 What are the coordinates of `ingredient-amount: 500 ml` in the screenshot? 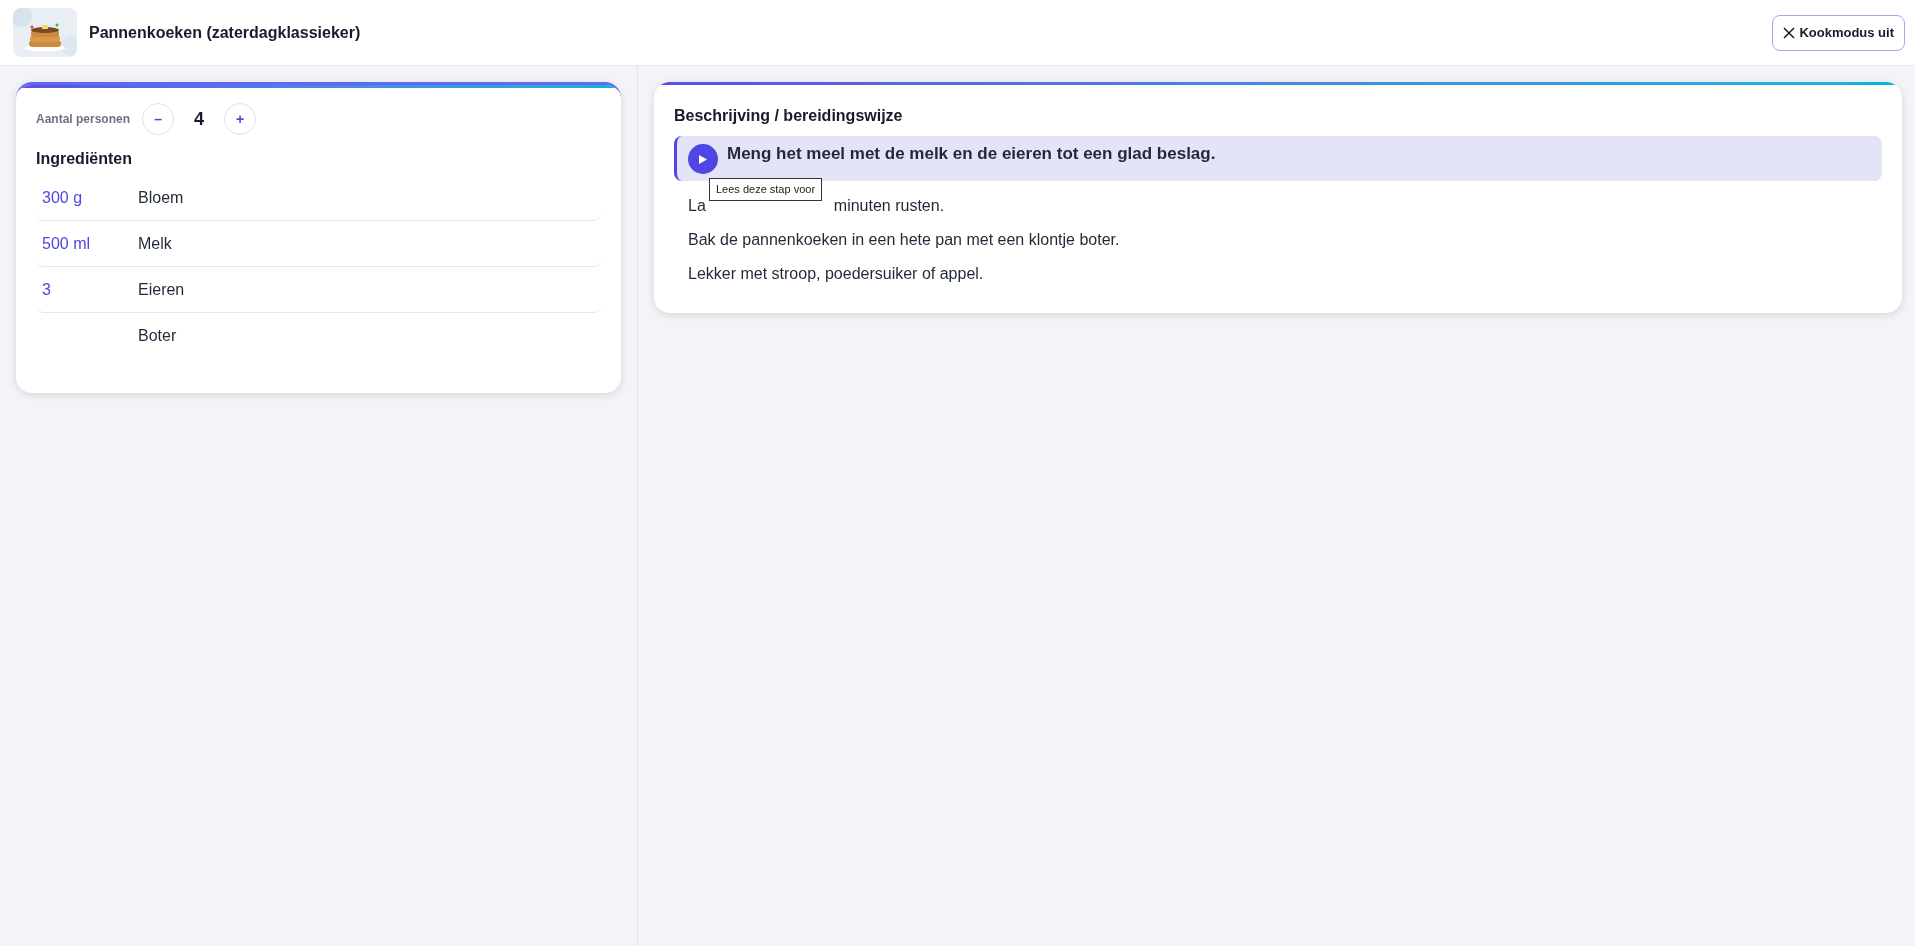 It's located at (67, 243).